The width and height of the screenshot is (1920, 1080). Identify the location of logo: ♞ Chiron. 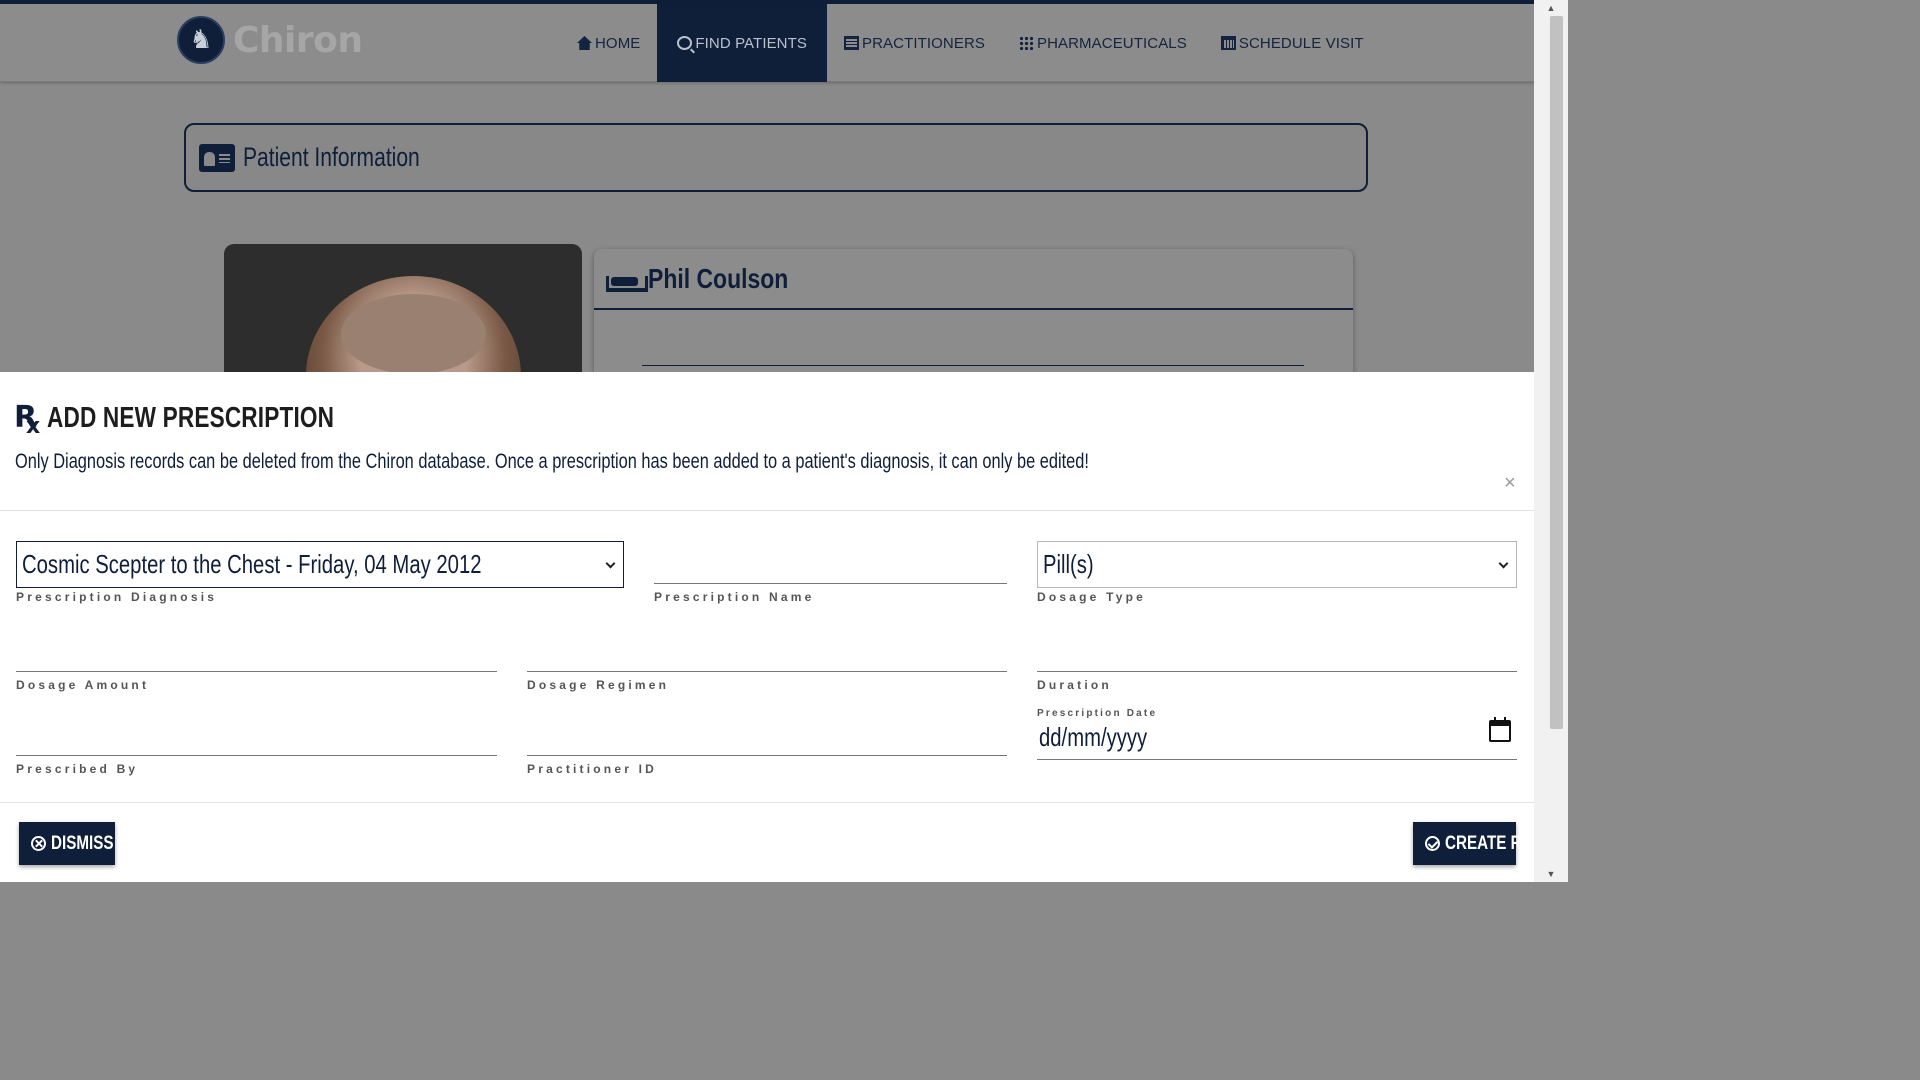
(270, 40).